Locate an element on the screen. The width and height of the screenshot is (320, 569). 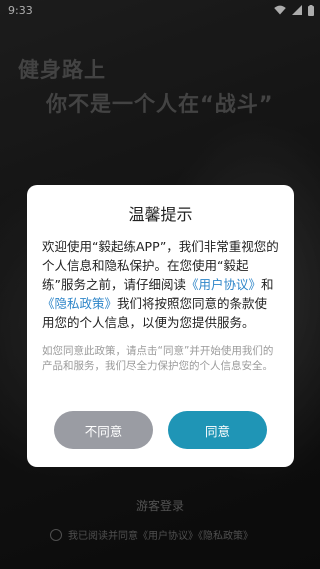
privacy-policy-link: 《隐私政策》 is located at coordinates (79, 303).